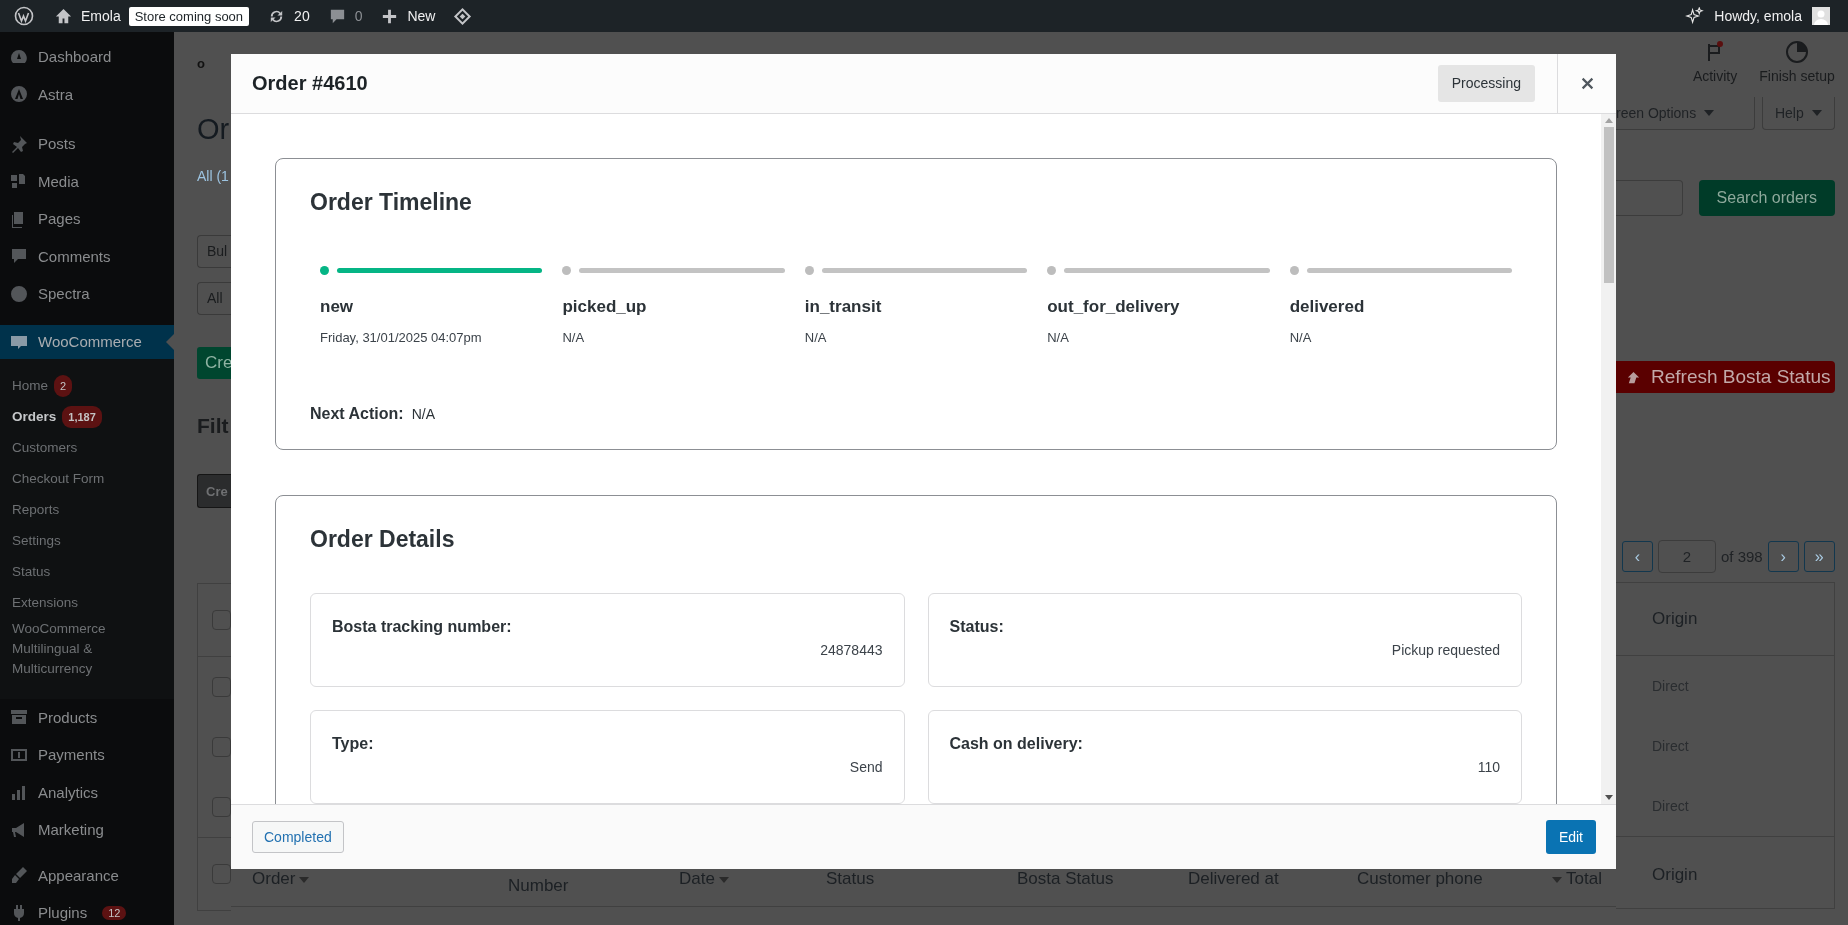  I want to click on detail-value: Pickup requested, so click(1445, 650).